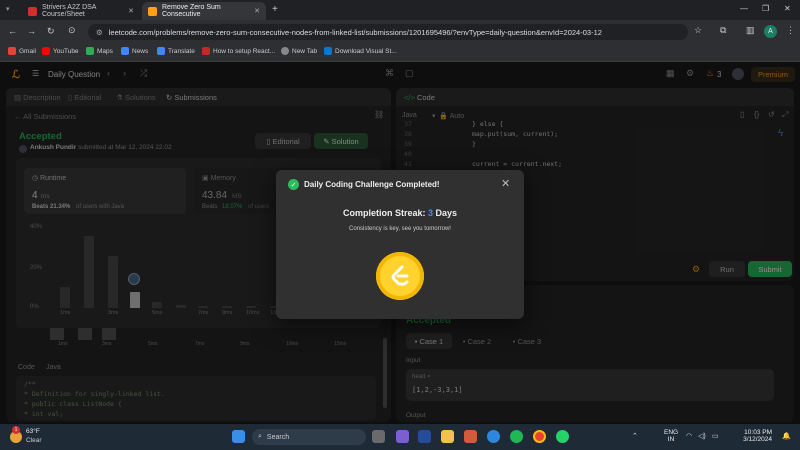 This screenshot has width=800, height=450. What do you see at coordinates (99, 51) in the screenshot?
I see `bookmark-maps: Maps` at bounding box center [99, 51].